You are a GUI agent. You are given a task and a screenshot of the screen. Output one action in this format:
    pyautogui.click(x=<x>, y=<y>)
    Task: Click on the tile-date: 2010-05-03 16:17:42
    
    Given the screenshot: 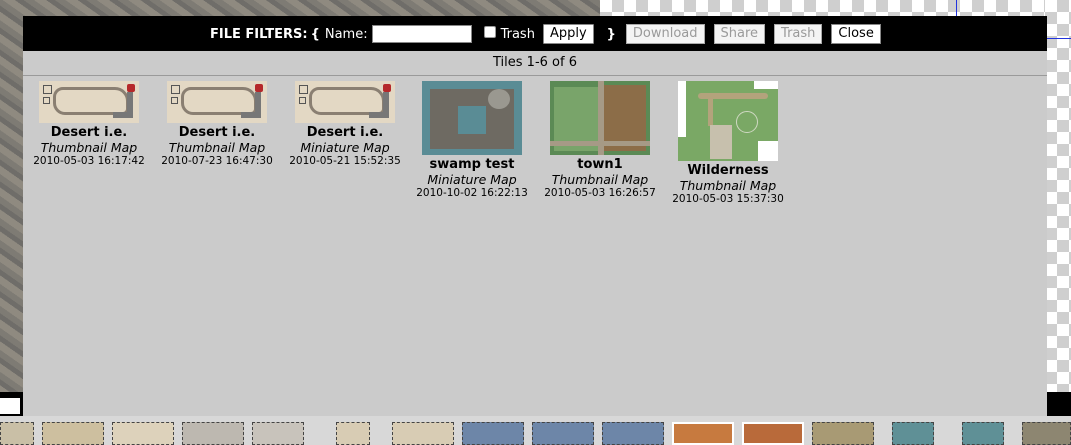 What is the action you would take?
    pyautogui.click(x=89, y=161)
    